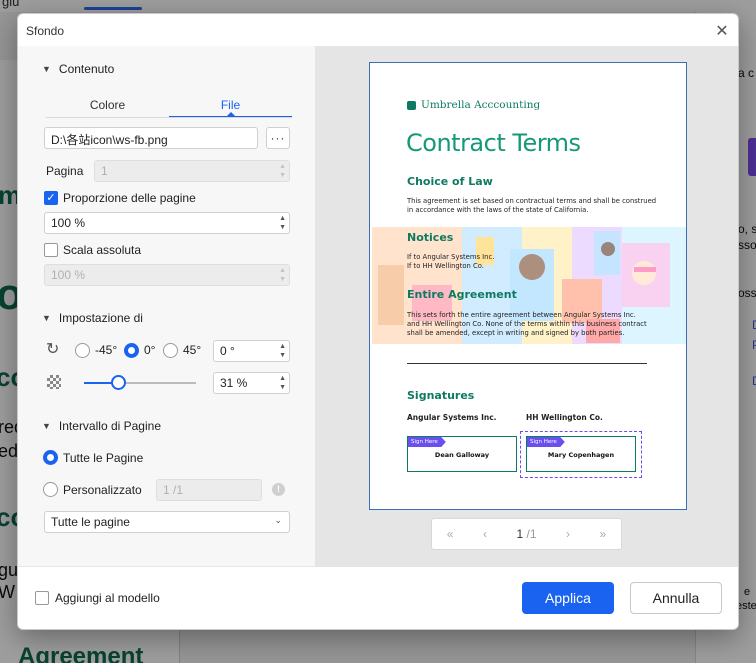 The width and height of the screenshot is (756, 663). What do you see at coordinates (462, 294) in the screenshot?
I see `preview-heading: Entire Agreement` at bounding box center [462, 294].